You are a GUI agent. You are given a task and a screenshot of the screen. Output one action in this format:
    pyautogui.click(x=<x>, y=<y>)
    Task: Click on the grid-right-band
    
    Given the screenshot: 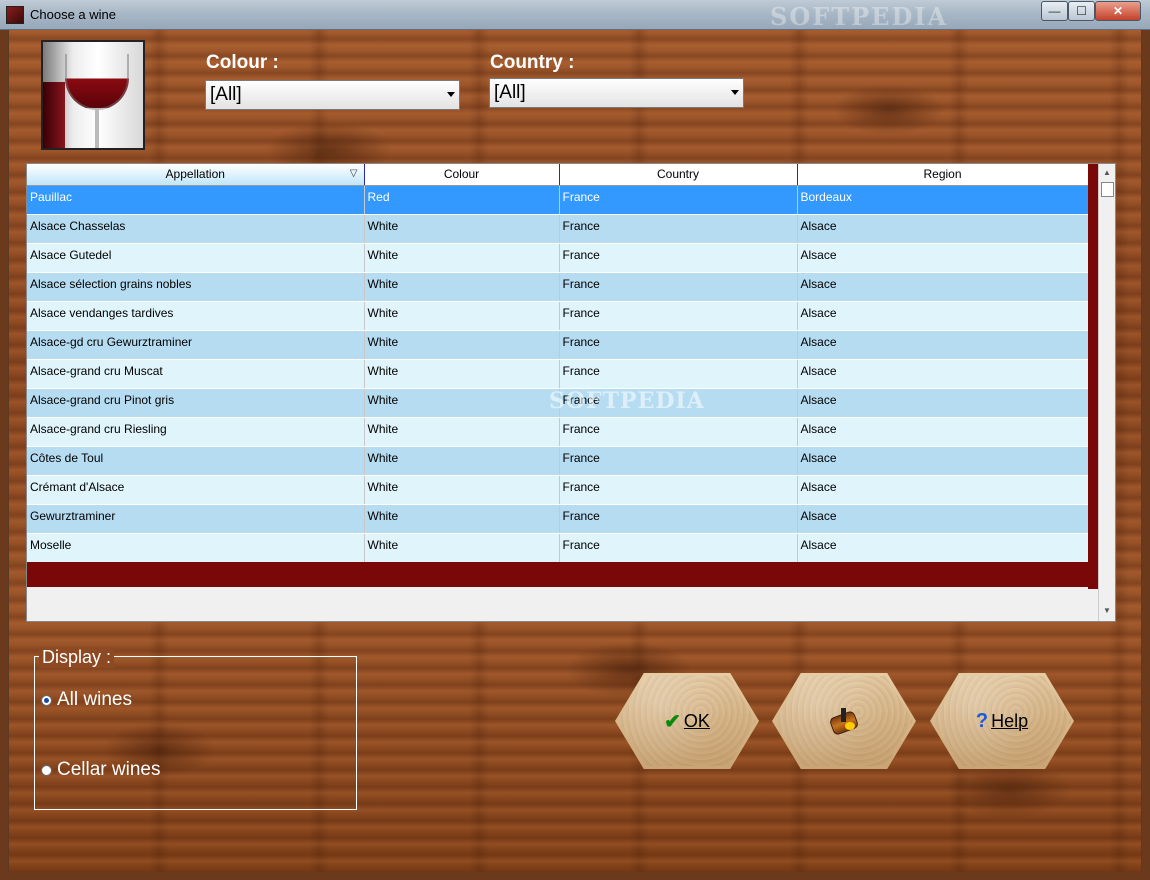 What is the action you would take?
    pyautogui.click(x=1093, y=376)
    